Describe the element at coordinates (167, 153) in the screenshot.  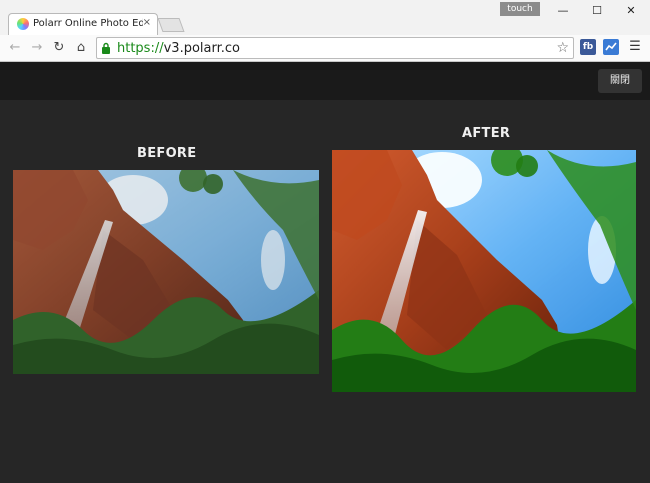
I see `before-label: BEFORE` at that location.